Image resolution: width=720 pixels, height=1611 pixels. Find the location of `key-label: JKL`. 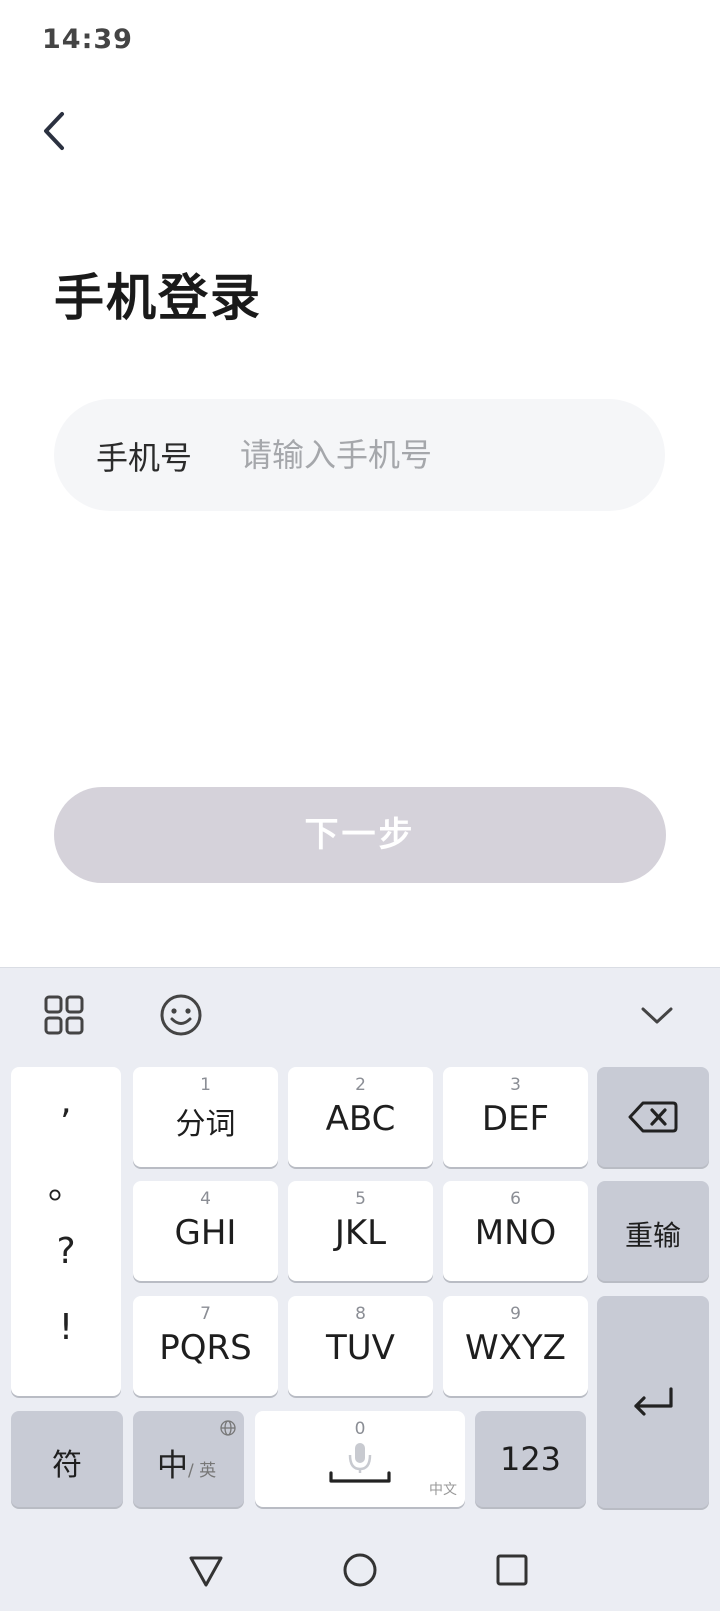

key-label: JKL is located at coordinates (360, 1233).